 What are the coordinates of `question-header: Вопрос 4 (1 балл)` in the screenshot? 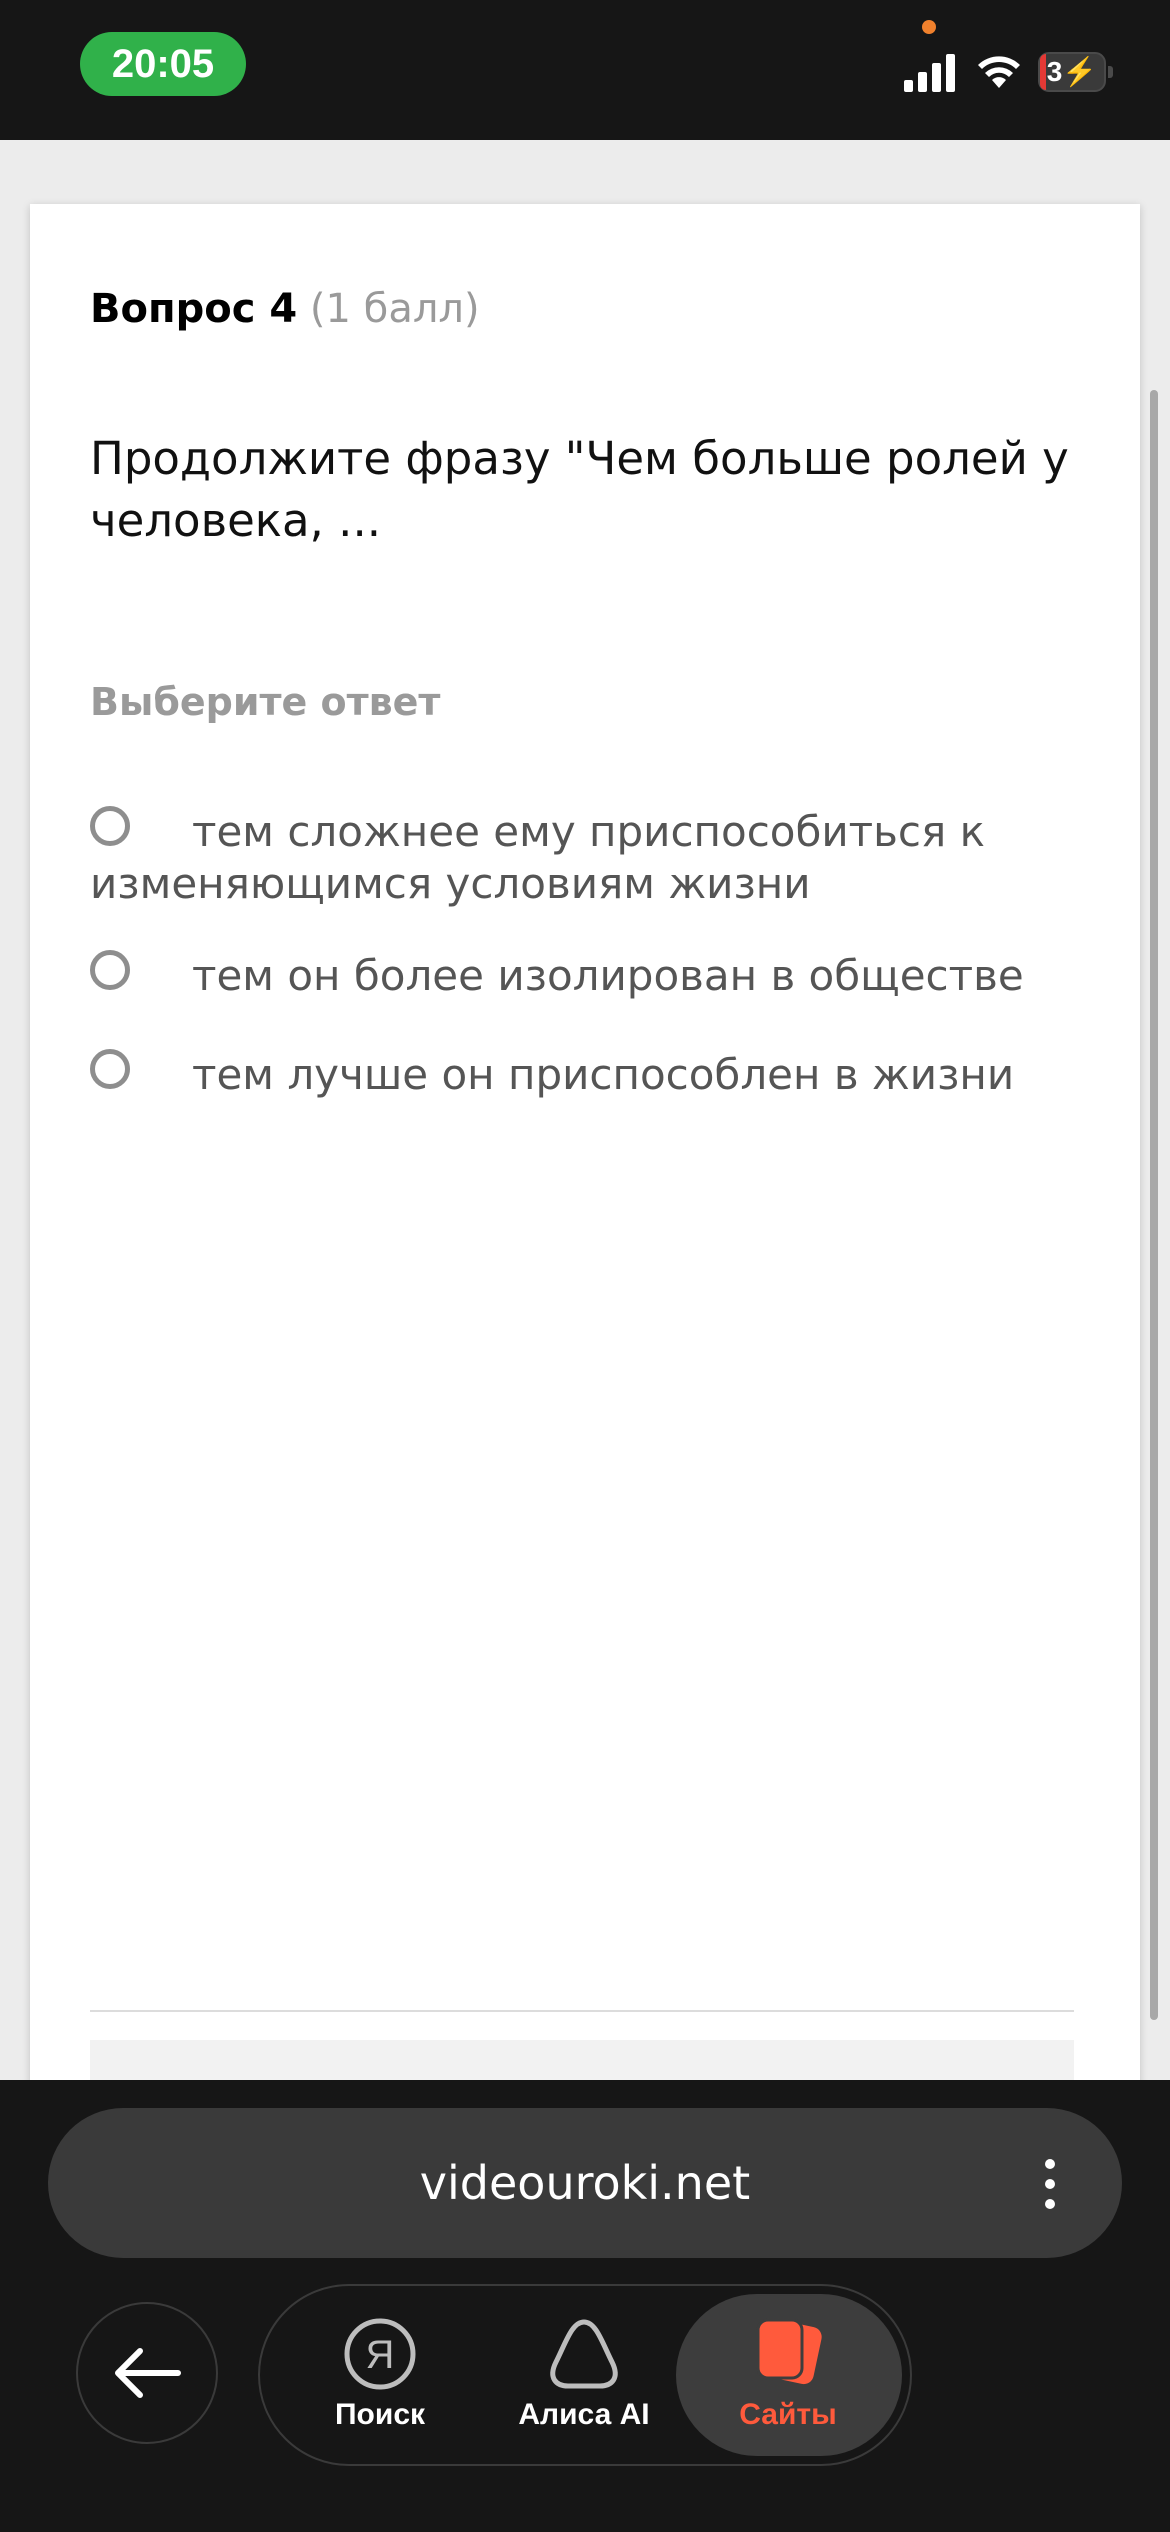 It's located at (285, 309).